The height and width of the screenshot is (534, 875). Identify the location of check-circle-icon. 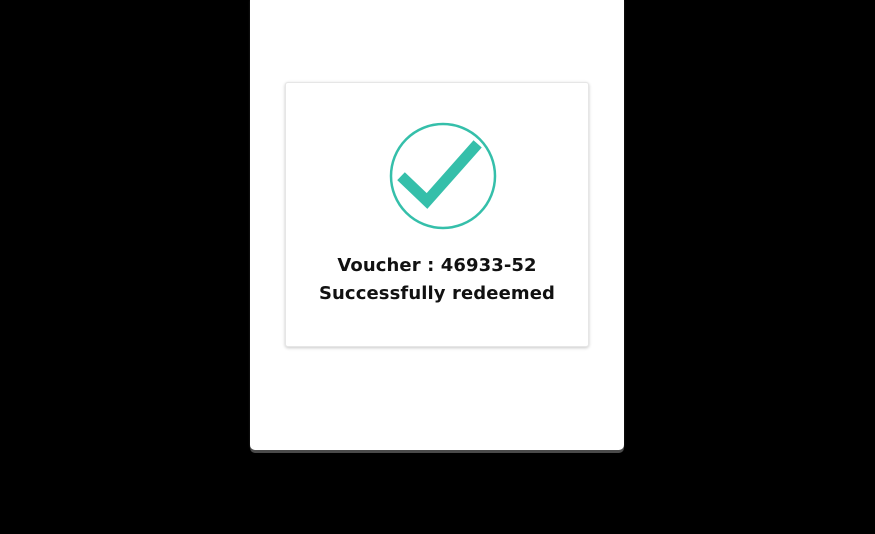
(443, 176).